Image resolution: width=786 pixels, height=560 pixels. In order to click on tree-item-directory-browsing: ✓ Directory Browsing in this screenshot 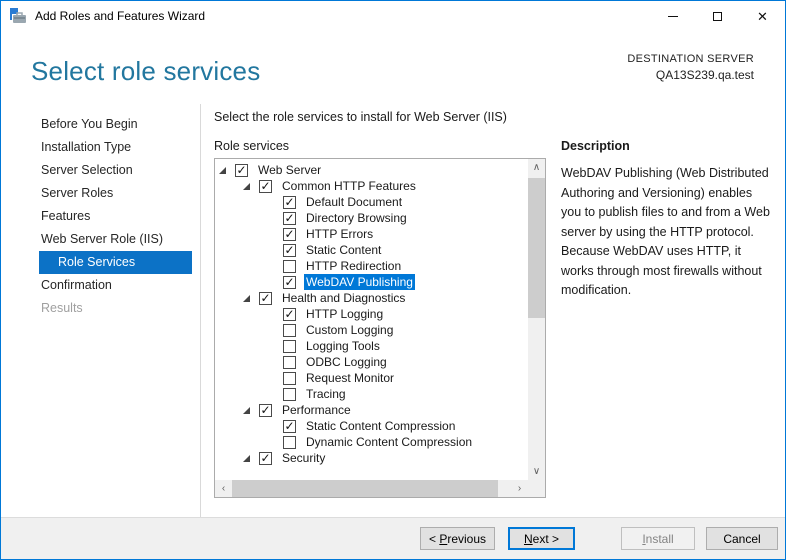, I will do `click(371, 218)`.